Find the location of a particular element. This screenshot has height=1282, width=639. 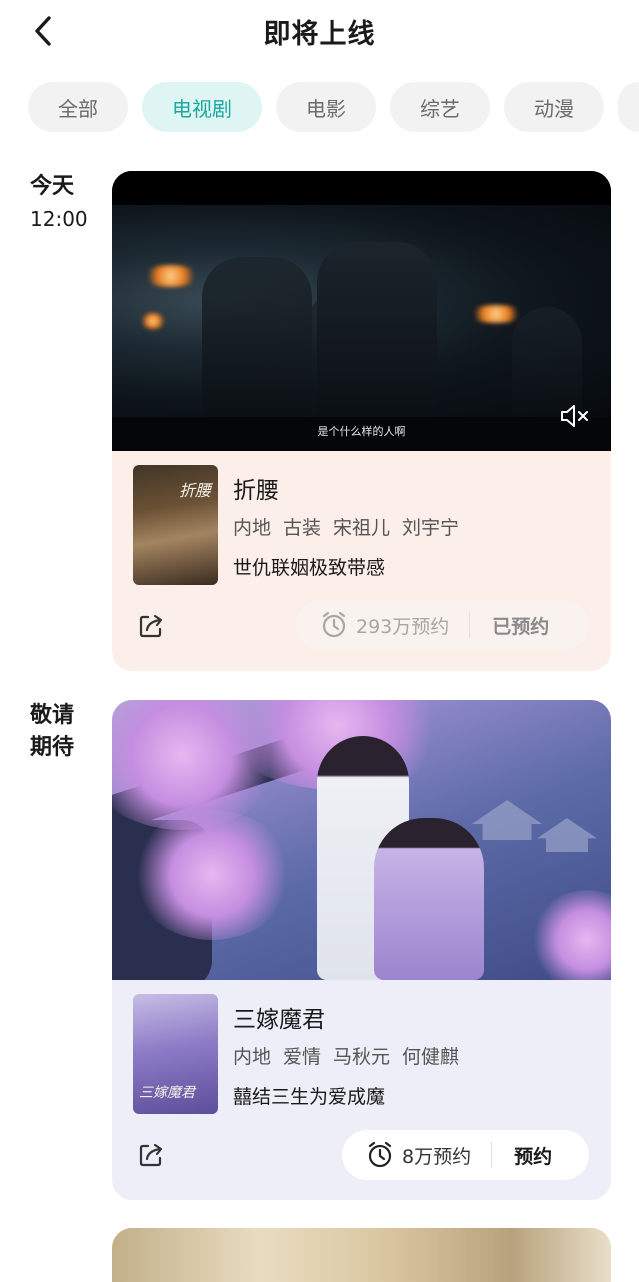

section-label-coming-soon: 敬请 期待 is located at coordinates (52, 732).